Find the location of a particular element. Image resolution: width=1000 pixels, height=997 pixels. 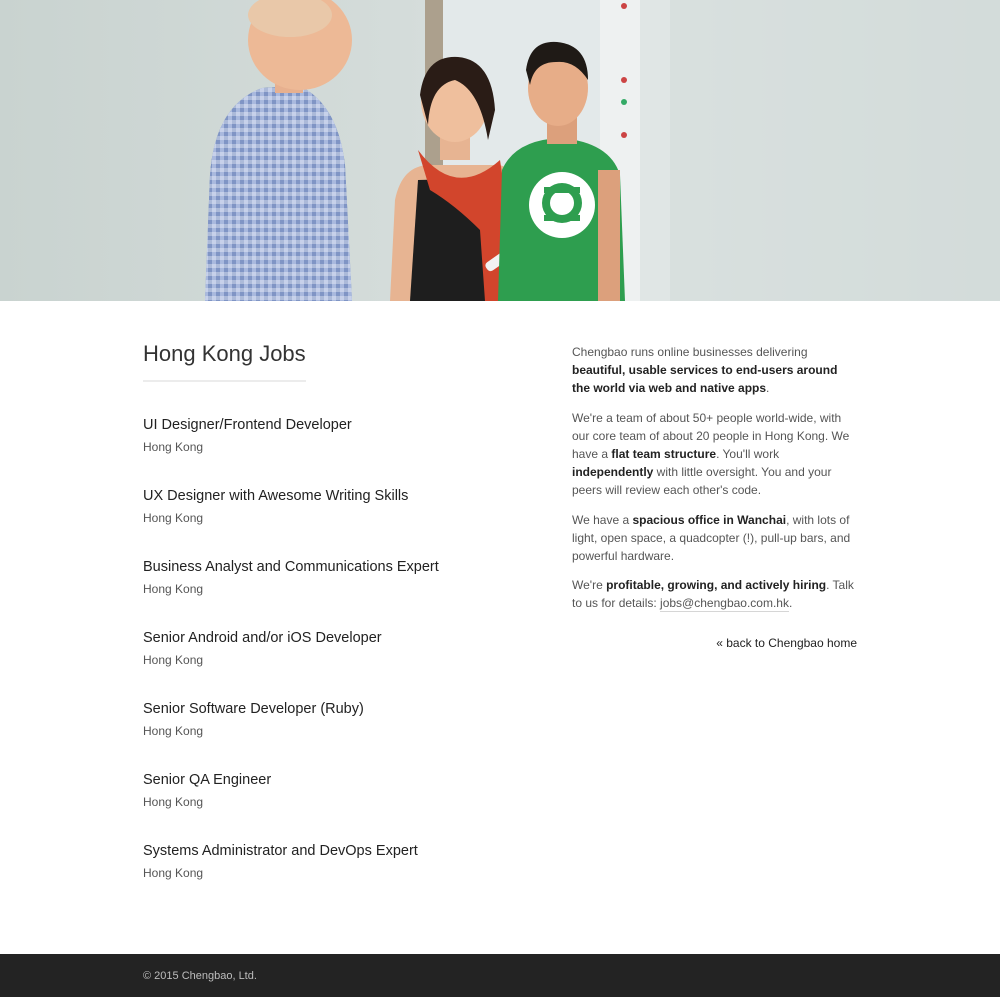

text: We have a is located at coordinates (602, 519).